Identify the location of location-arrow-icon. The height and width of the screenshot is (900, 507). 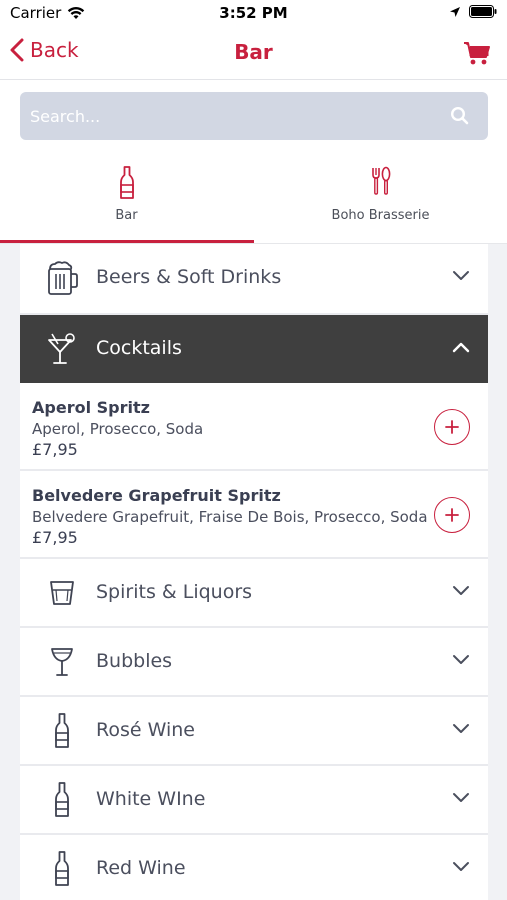
(455, 11).